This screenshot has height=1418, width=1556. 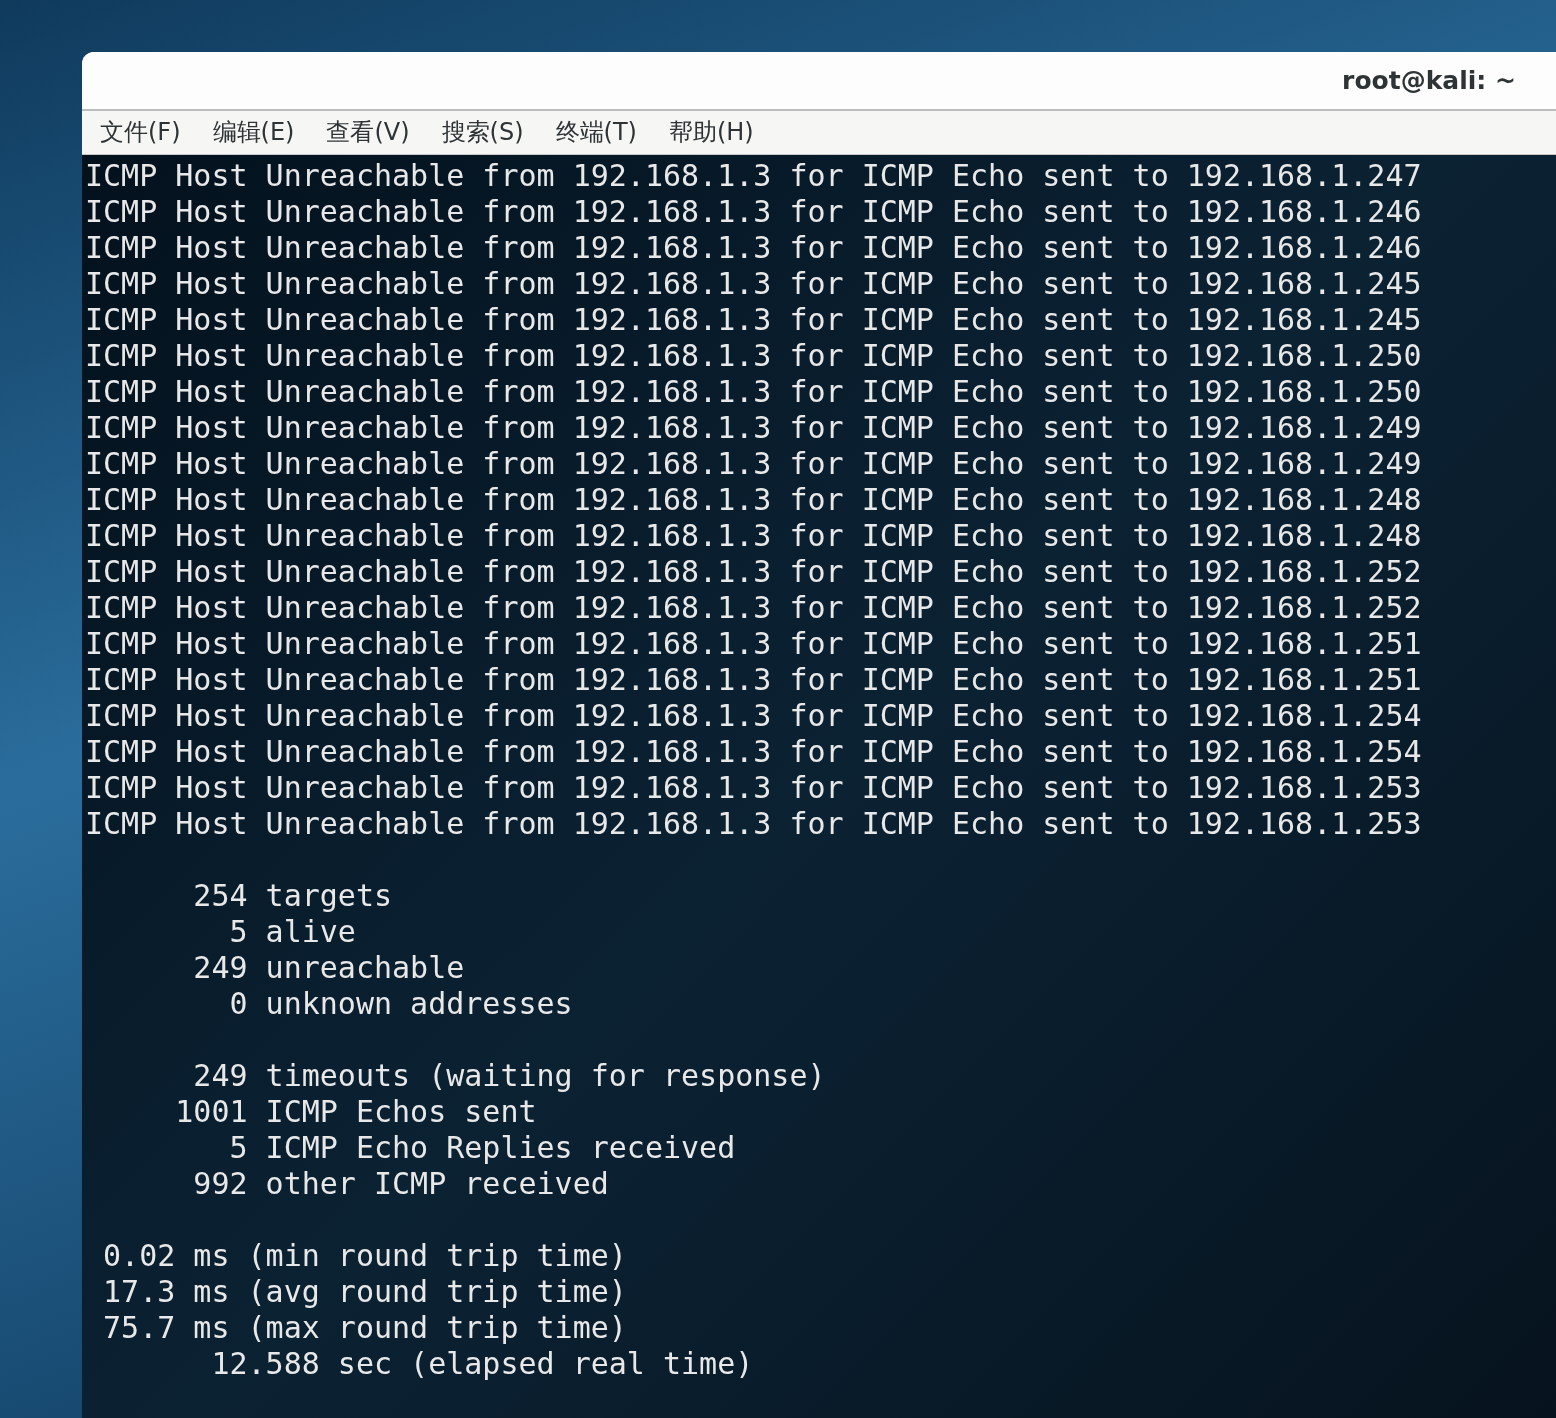 I want to click on terminal-line: 17.3 ms (avg round trip time), so click(x=364, y=1291).